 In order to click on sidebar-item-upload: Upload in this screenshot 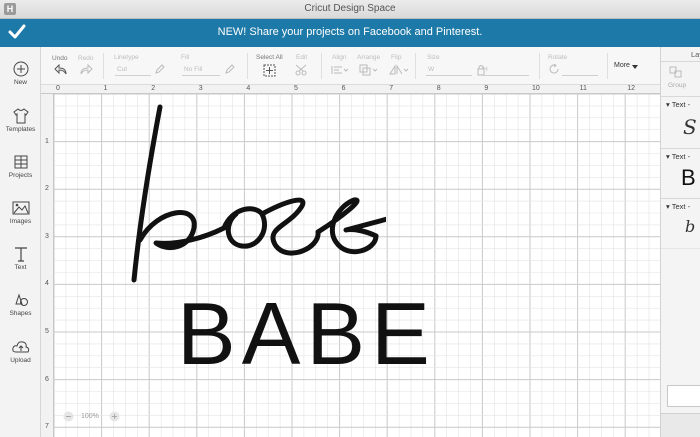, I will do `click(20, 361)`.